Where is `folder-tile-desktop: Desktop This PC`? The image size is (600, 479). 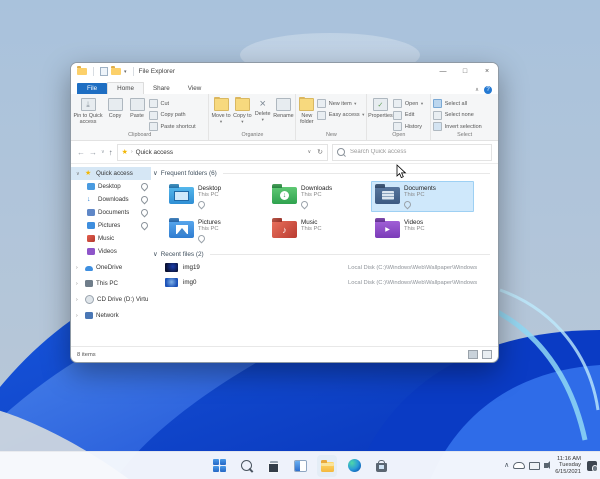 folder-tile-desktop: Desktop This PC is located at coordinates (216, 196).